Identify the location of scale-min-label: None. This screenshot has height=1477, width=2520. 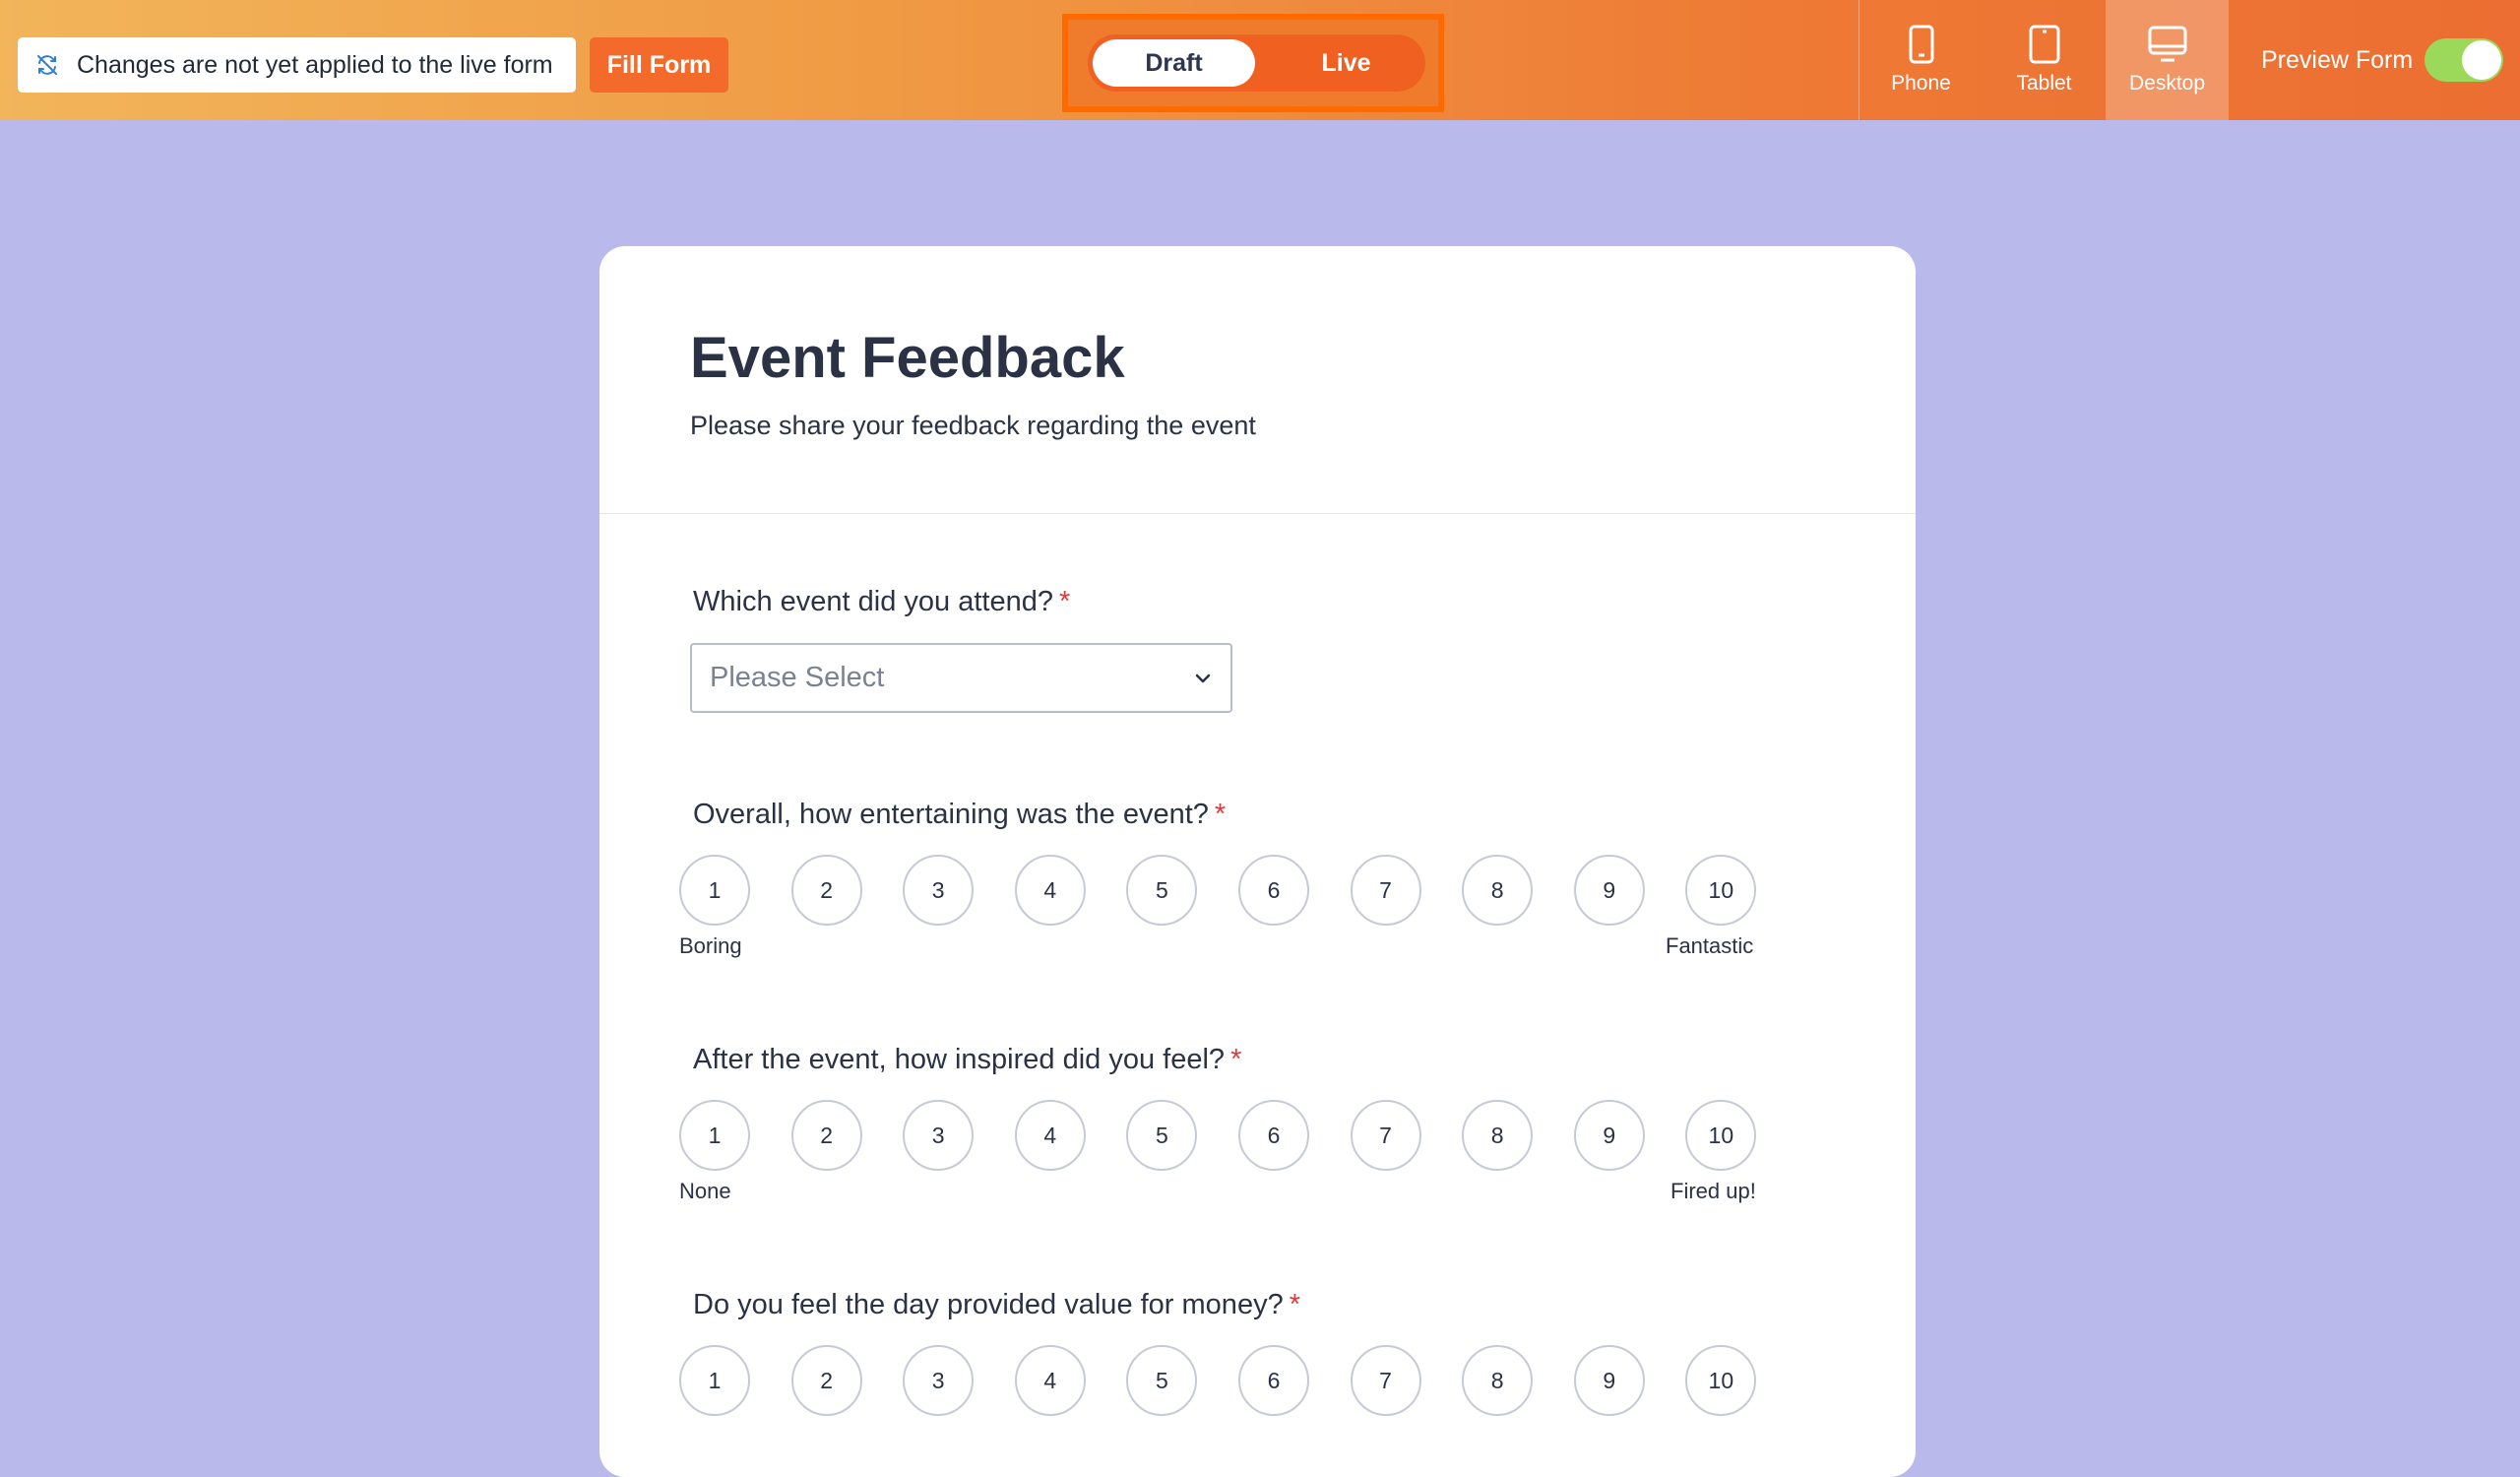
(705, 1191).